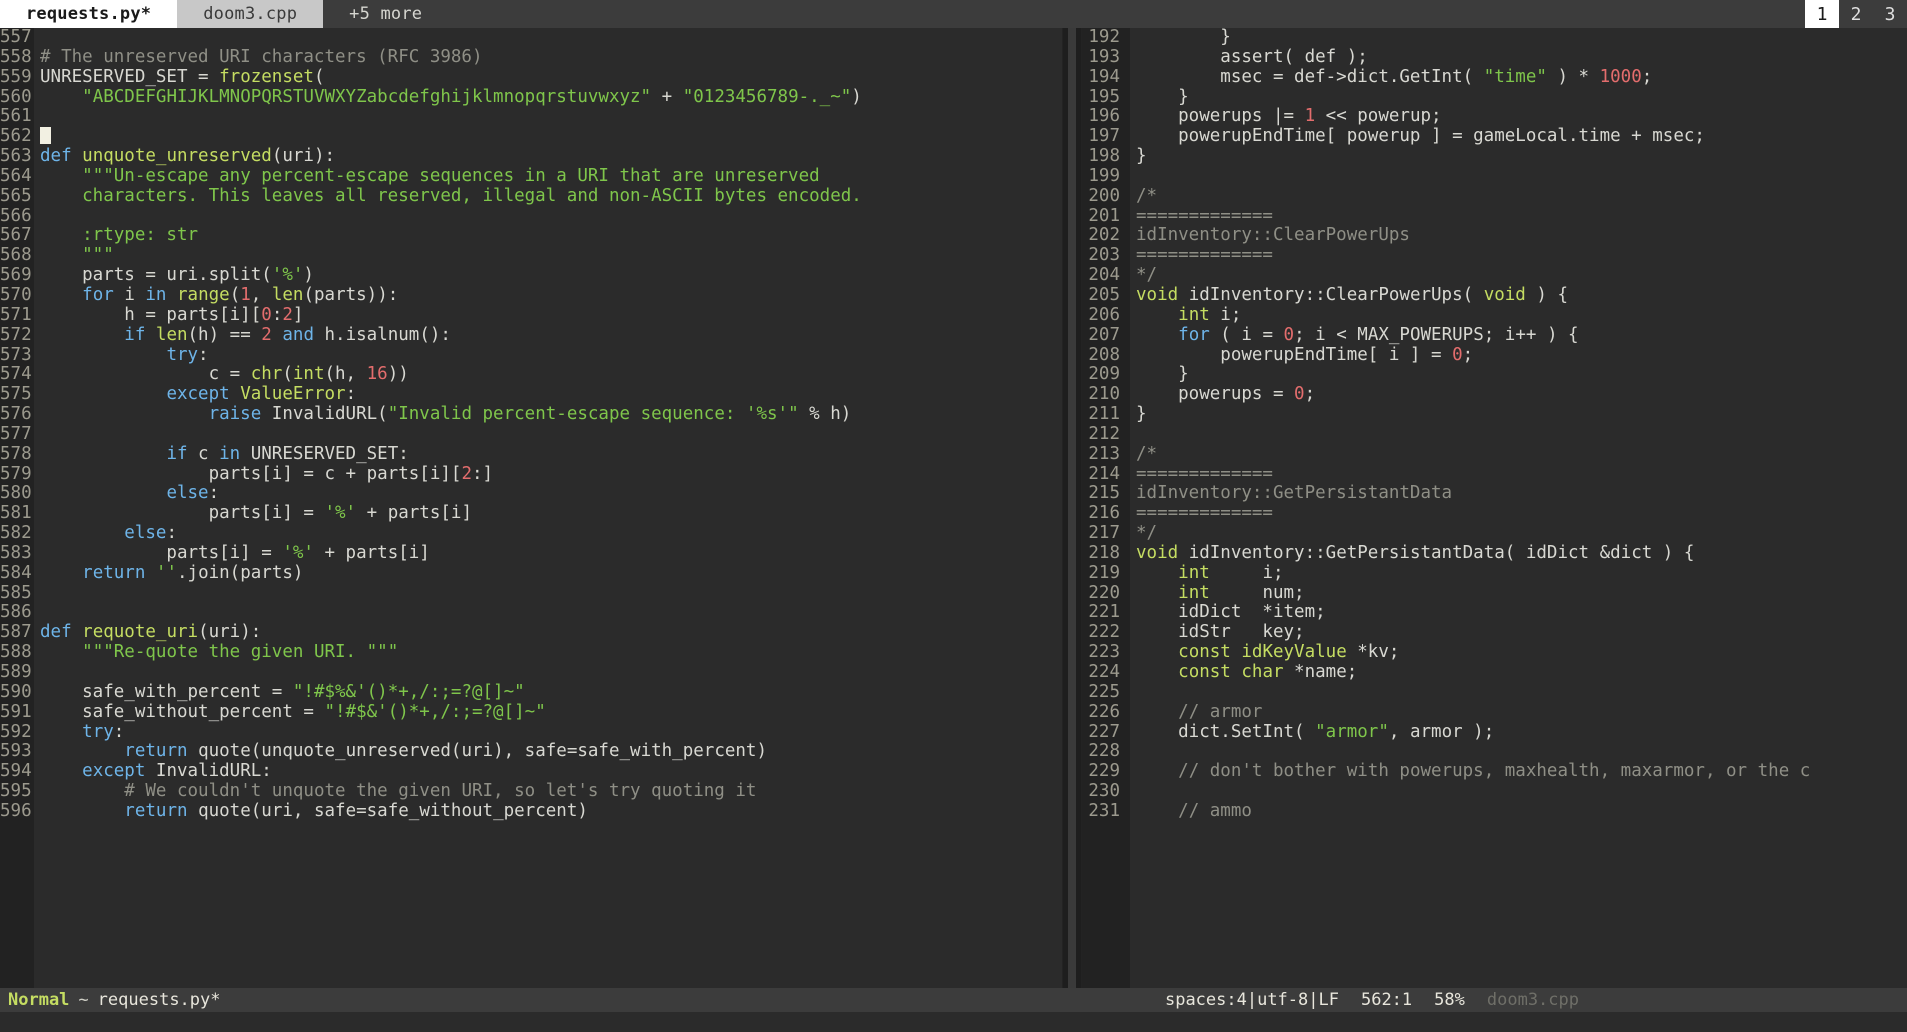 The width and height of the screenshot is (1907, 1032). I want to click on code-line: idInventory::GetPersistantData, so click(1521, 493).